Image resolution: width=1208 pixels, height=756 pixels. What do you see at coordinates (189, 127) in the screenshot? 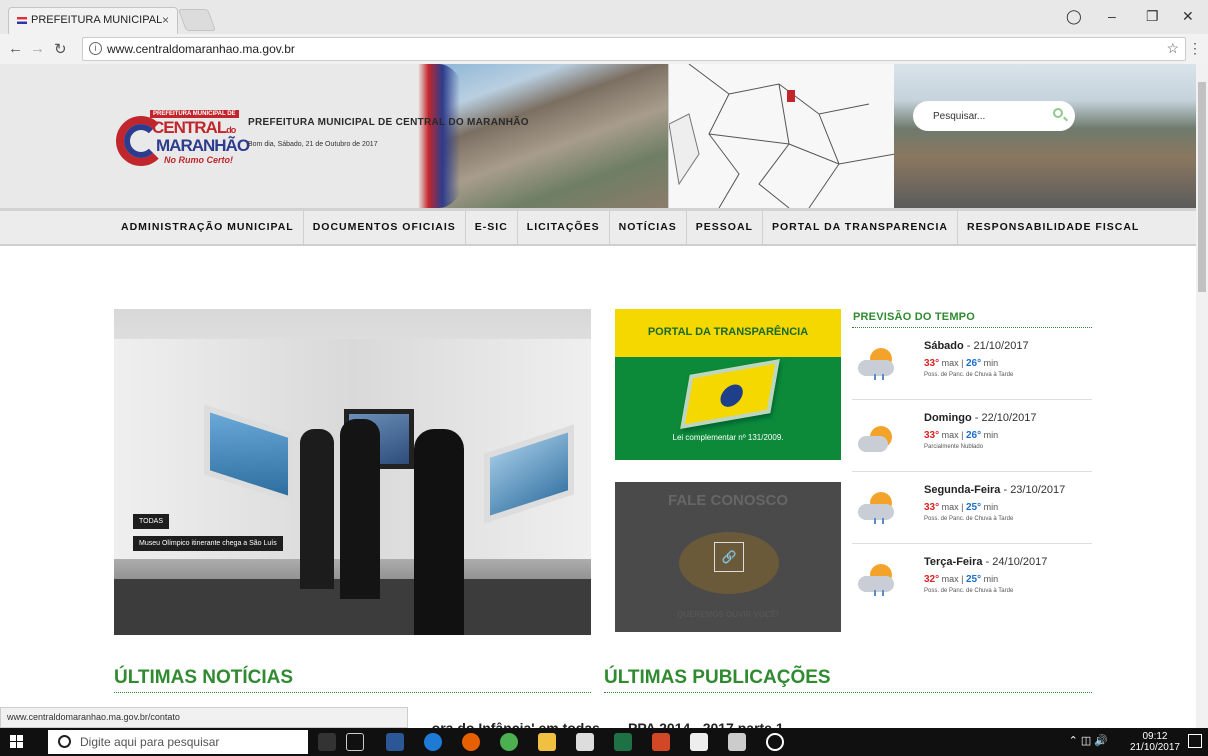
I see `logo-central: CENTRAL` at bounding box center [189, 127].